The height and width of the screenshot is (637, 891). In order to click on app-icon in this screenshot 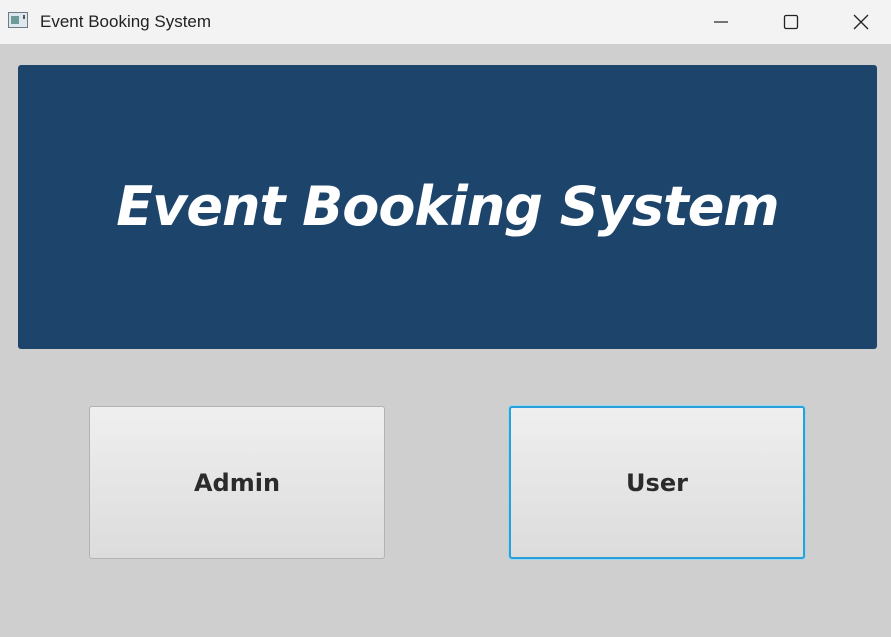, I will do `click(18, 20)`.